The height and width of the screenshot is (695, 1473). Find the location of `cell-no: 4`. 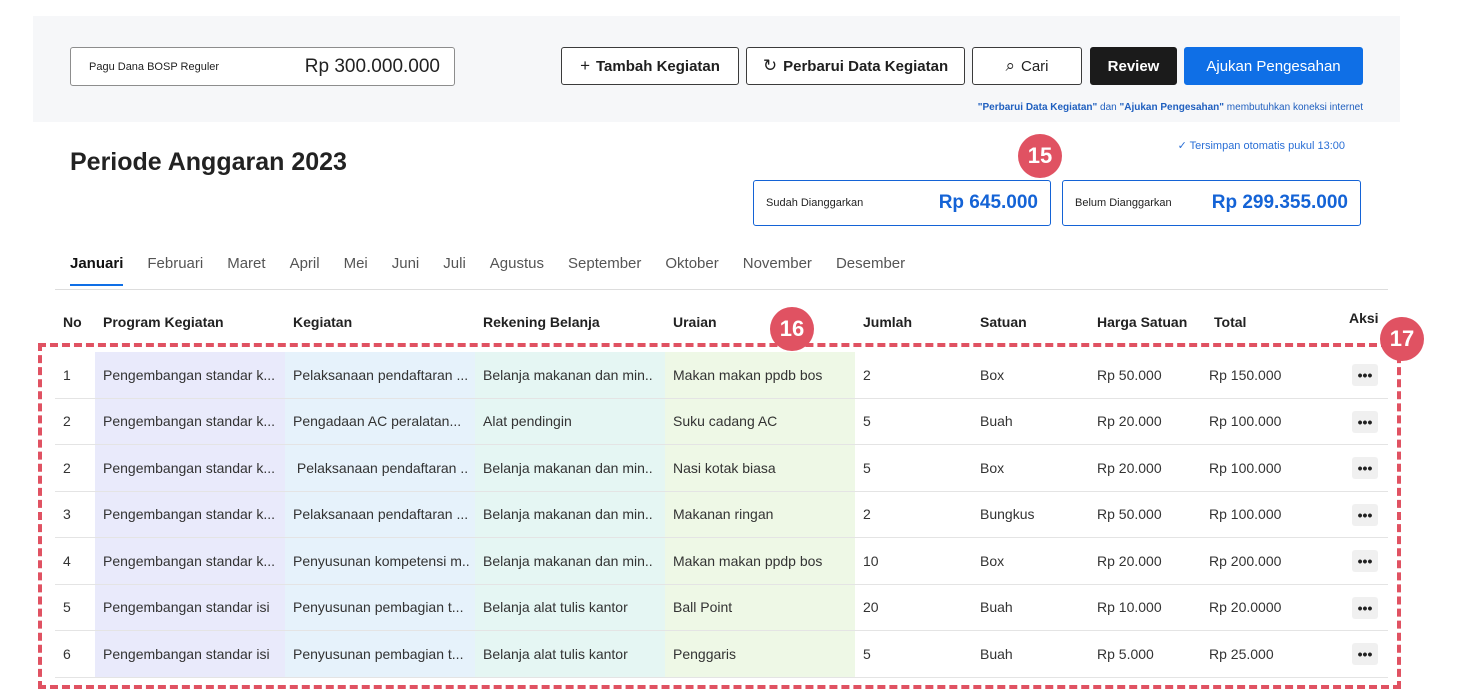

cell-no: 4 is located at coordinates (67, 560).